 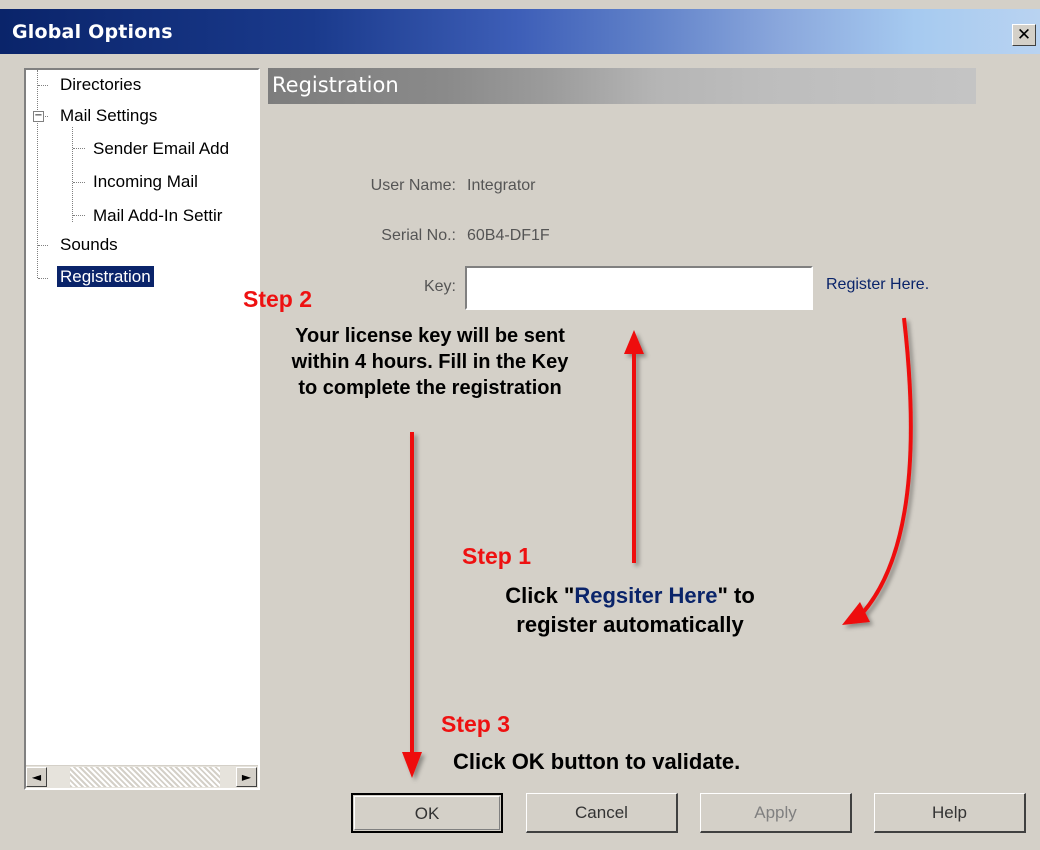 I want to click on tree-item-sounds: Sounds, so click(x=89, y=245).